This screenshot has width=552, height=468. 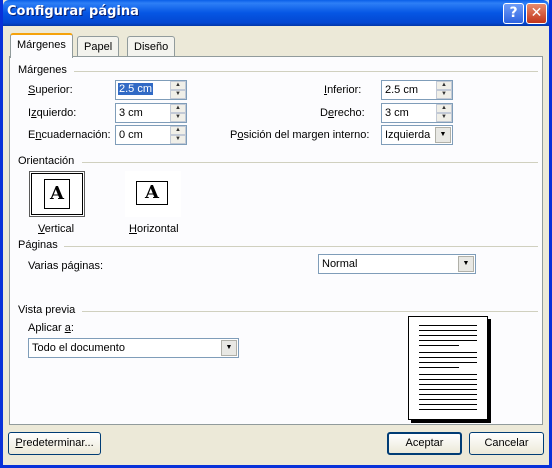 What do you see at coordinates (131, 135) in the screenshot?
I see `encuadernacion-value: 0 cm` at bounding box center [131, 135].